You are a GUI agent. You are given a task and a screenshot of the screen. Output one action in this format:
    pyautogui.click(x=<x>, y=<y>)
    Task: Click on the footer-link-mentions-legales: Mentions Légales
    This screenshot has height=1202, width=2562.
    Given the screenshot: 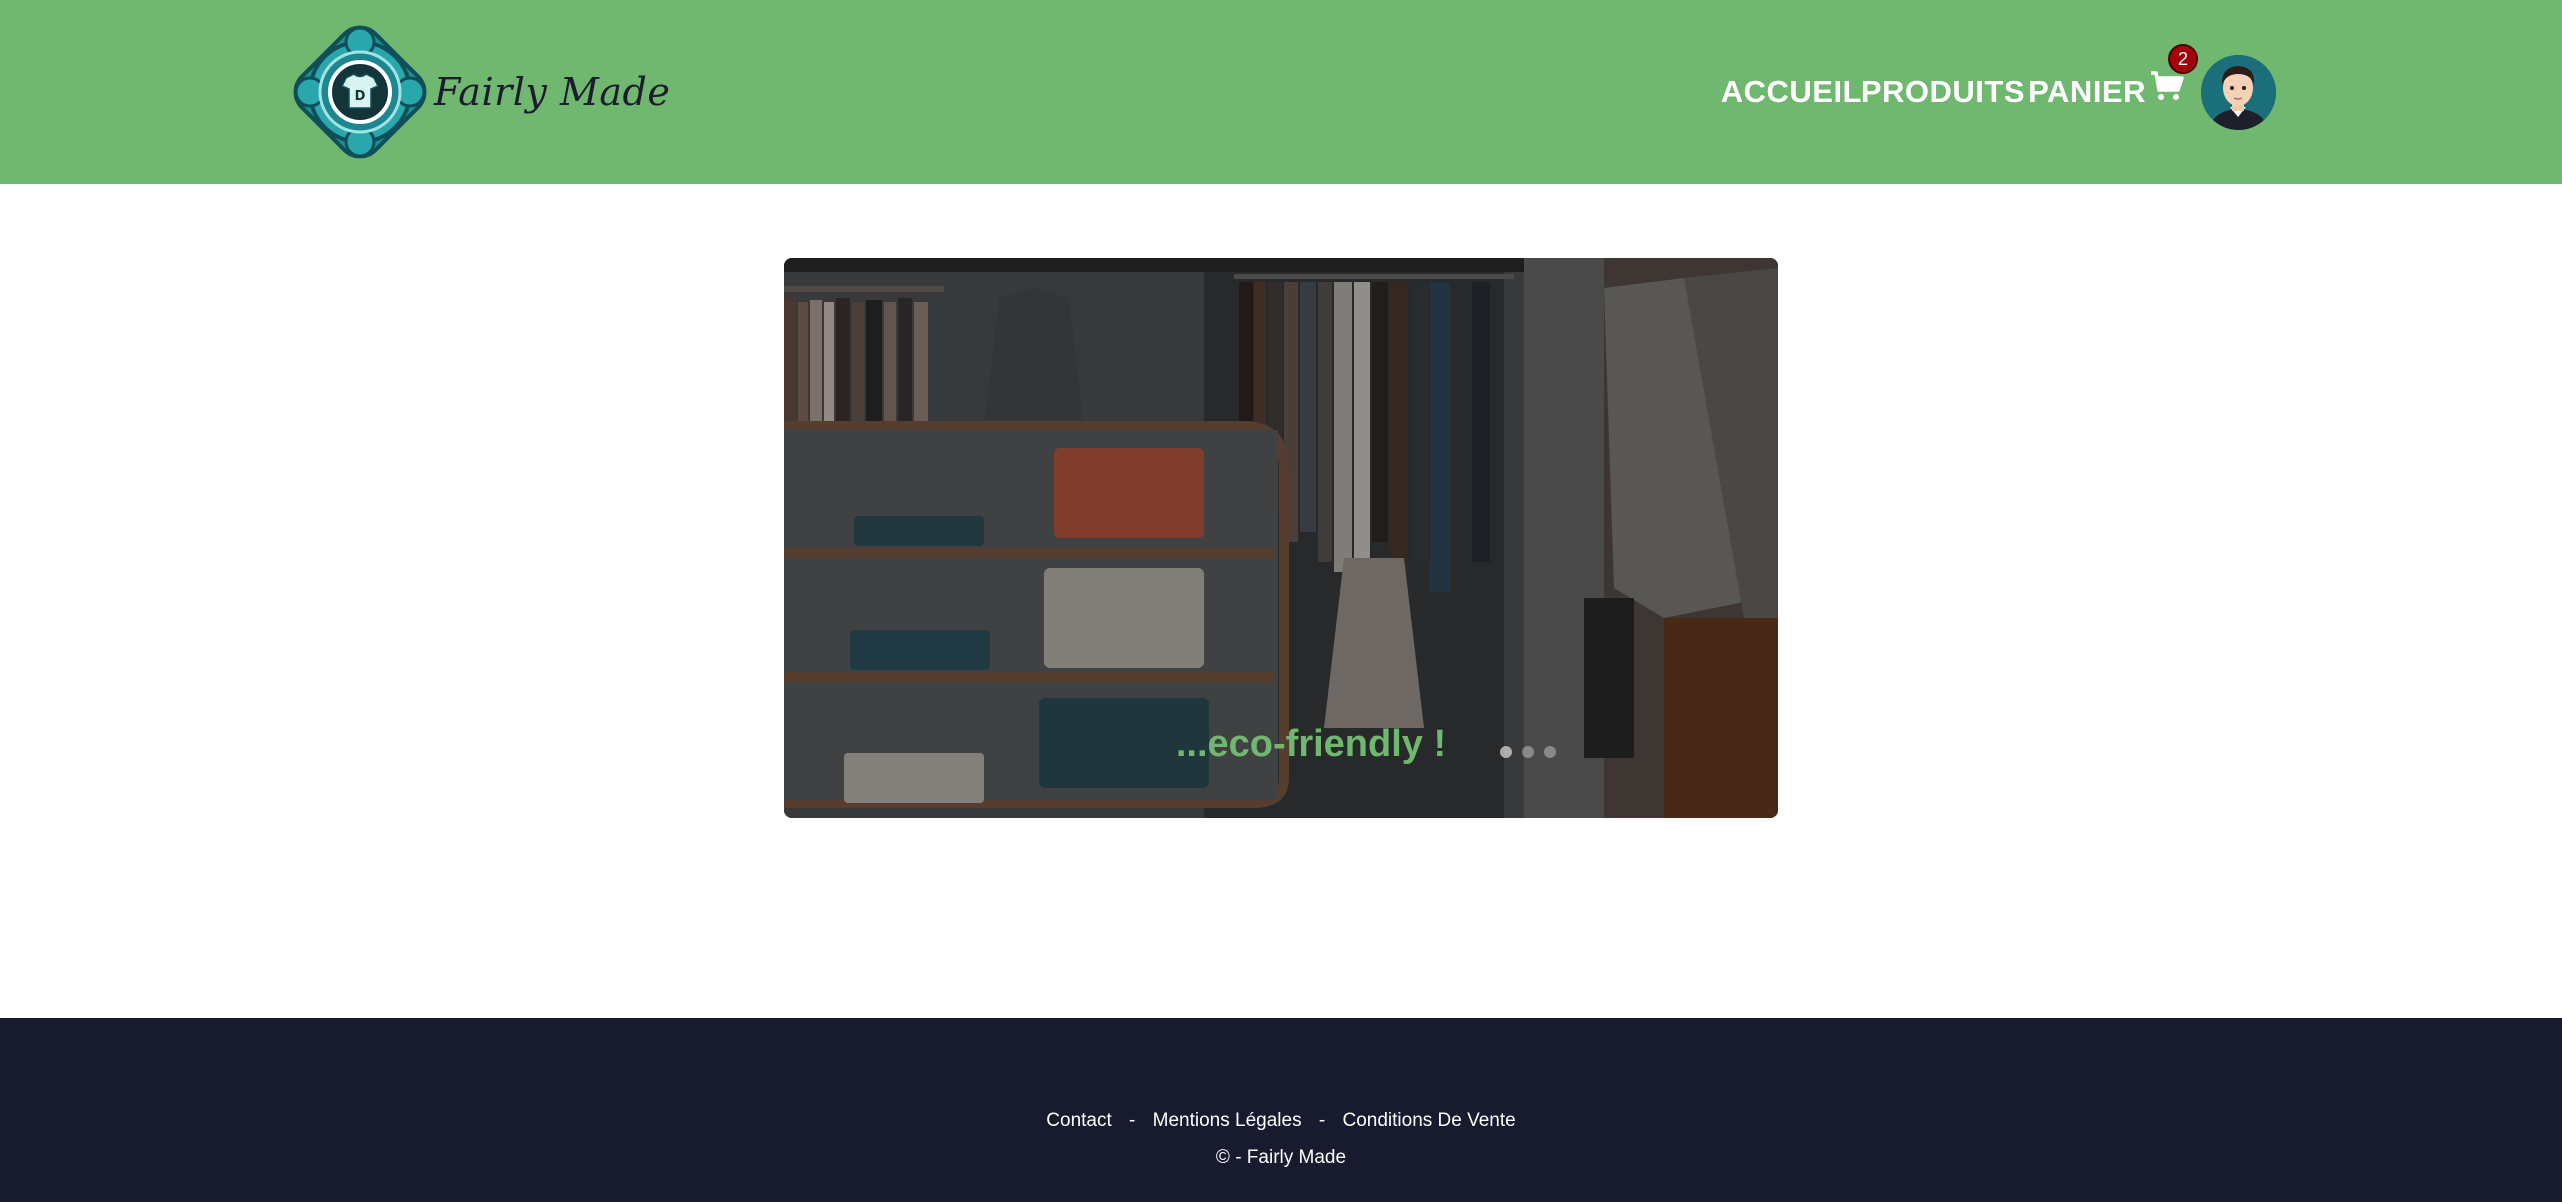 What is the action you would take?
    pyautogui.click(x=1227, y=1120)
    